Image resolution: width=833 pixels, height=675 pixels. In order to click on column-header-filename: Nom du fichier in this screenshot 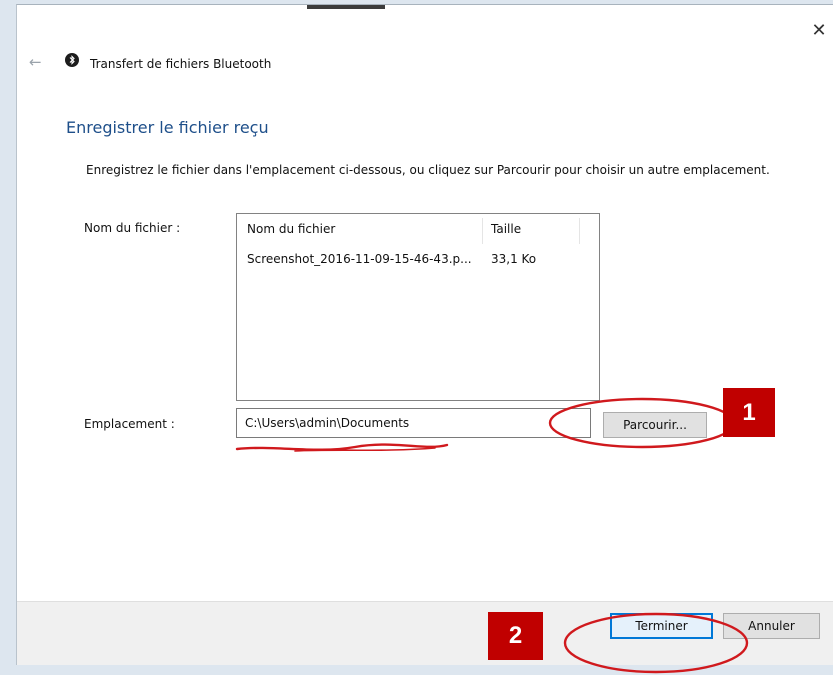, I will do `click(362, 233)`.